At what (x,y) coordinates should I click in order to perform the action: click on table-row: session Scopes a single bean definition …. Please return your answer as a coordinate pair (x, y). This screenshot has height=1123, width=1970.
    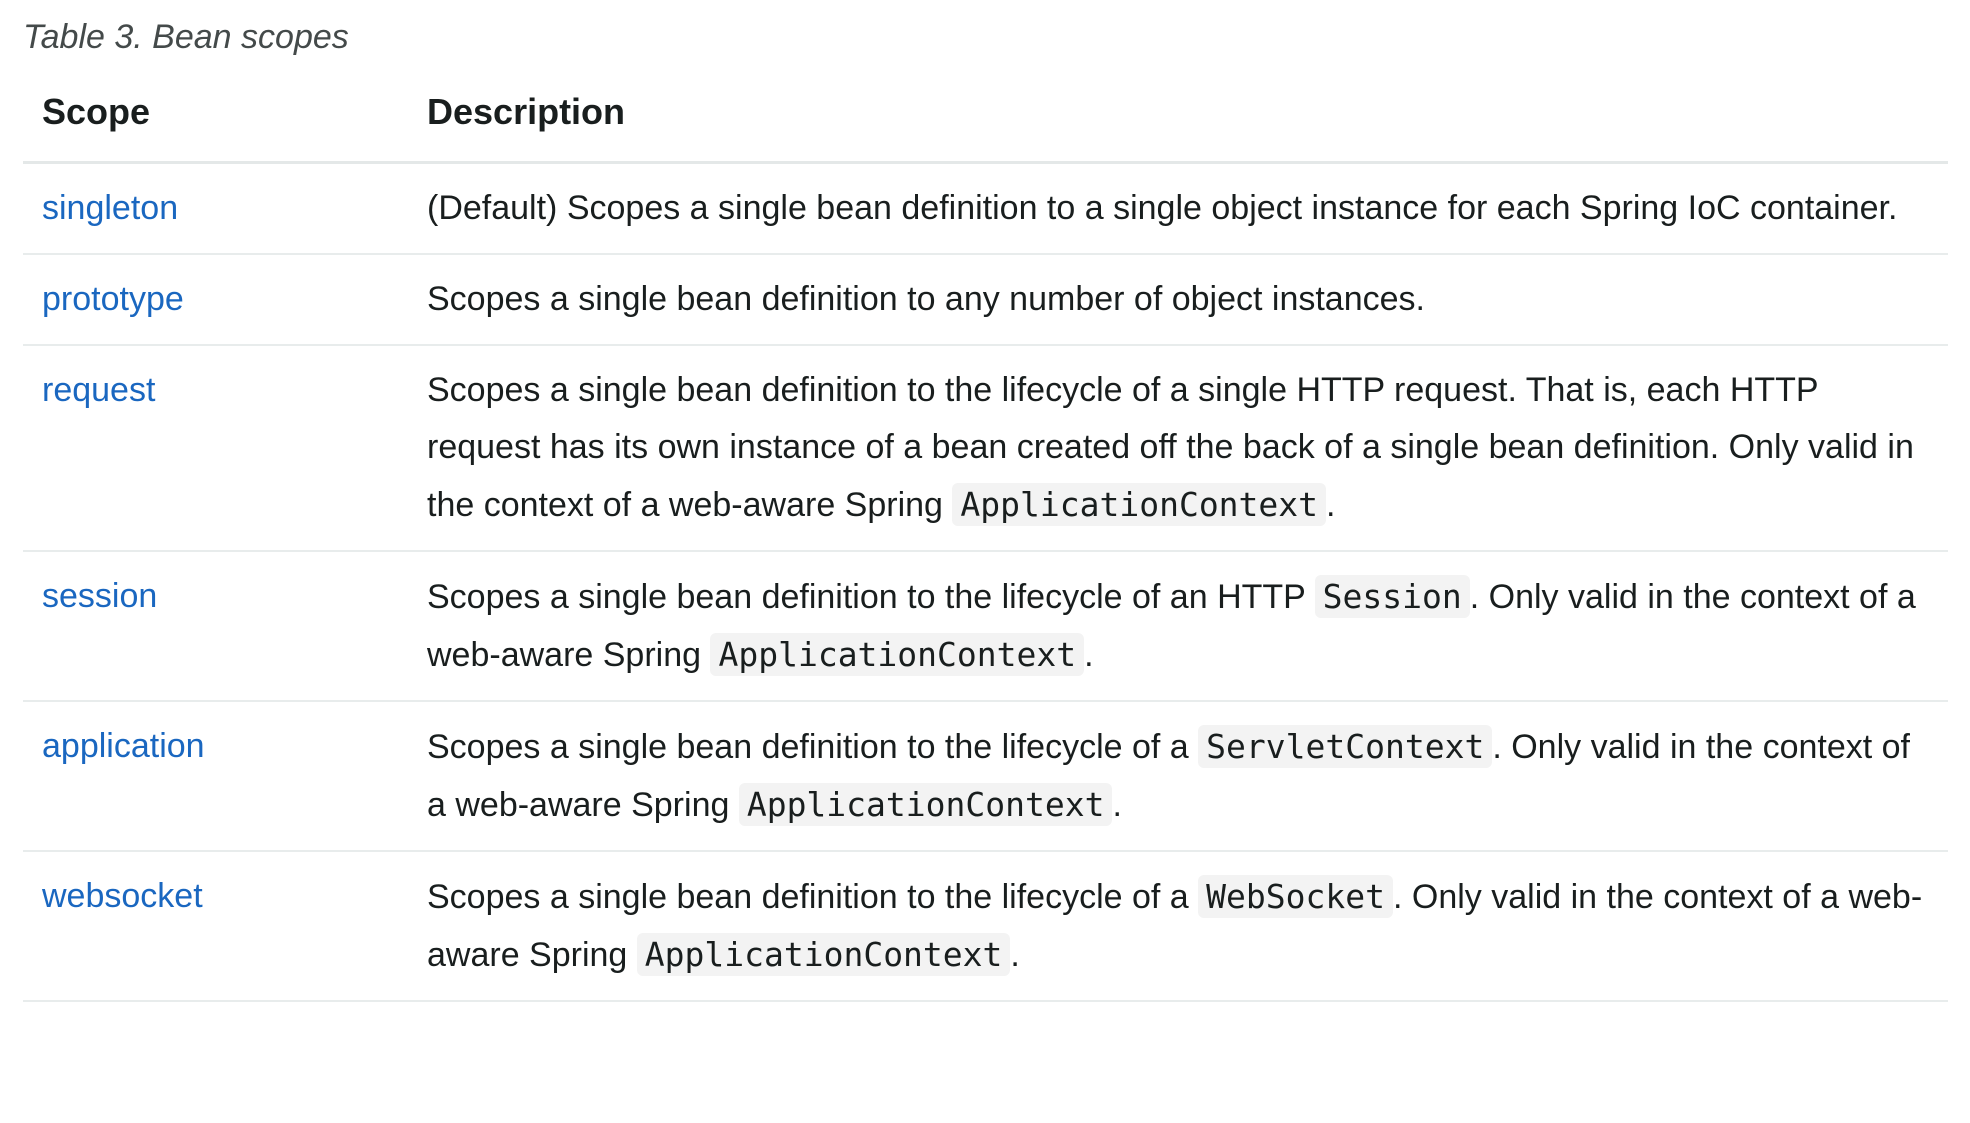
    Looking at the image, I should click on (985, 626).